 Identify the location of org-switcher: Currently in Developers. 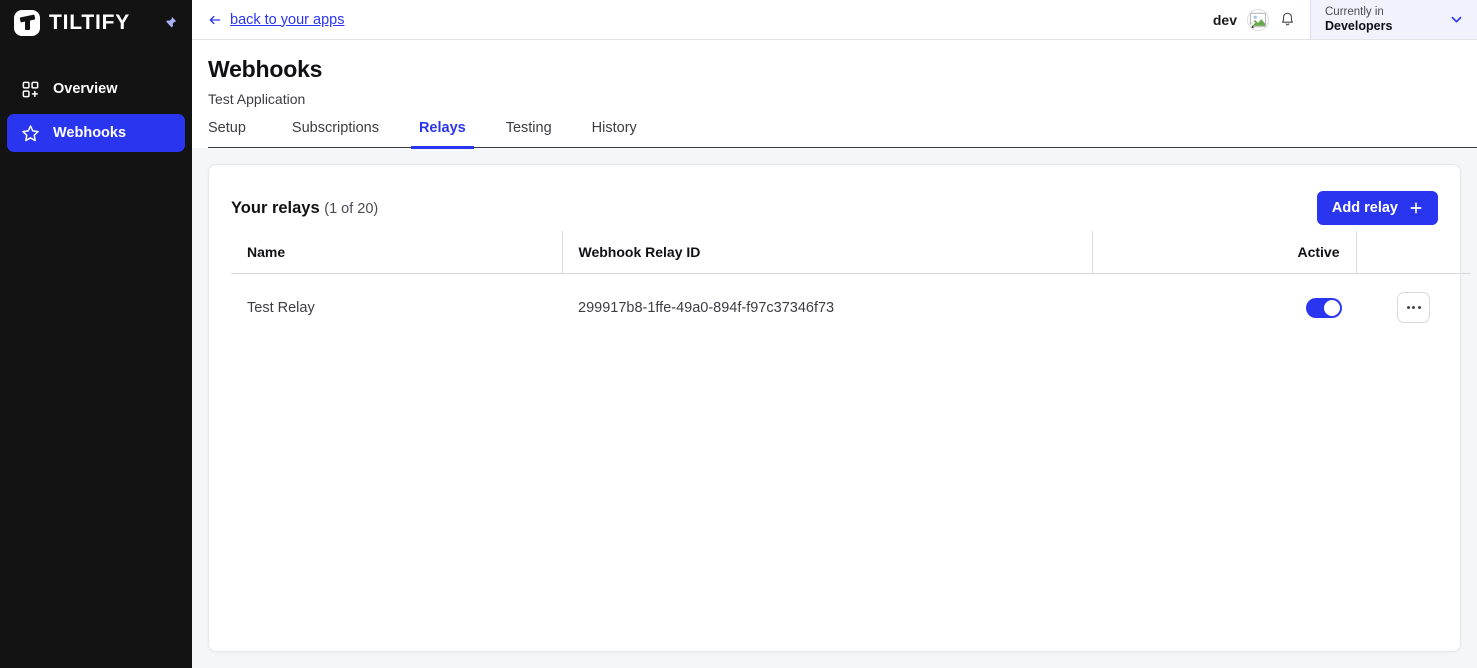
(1393, 19).